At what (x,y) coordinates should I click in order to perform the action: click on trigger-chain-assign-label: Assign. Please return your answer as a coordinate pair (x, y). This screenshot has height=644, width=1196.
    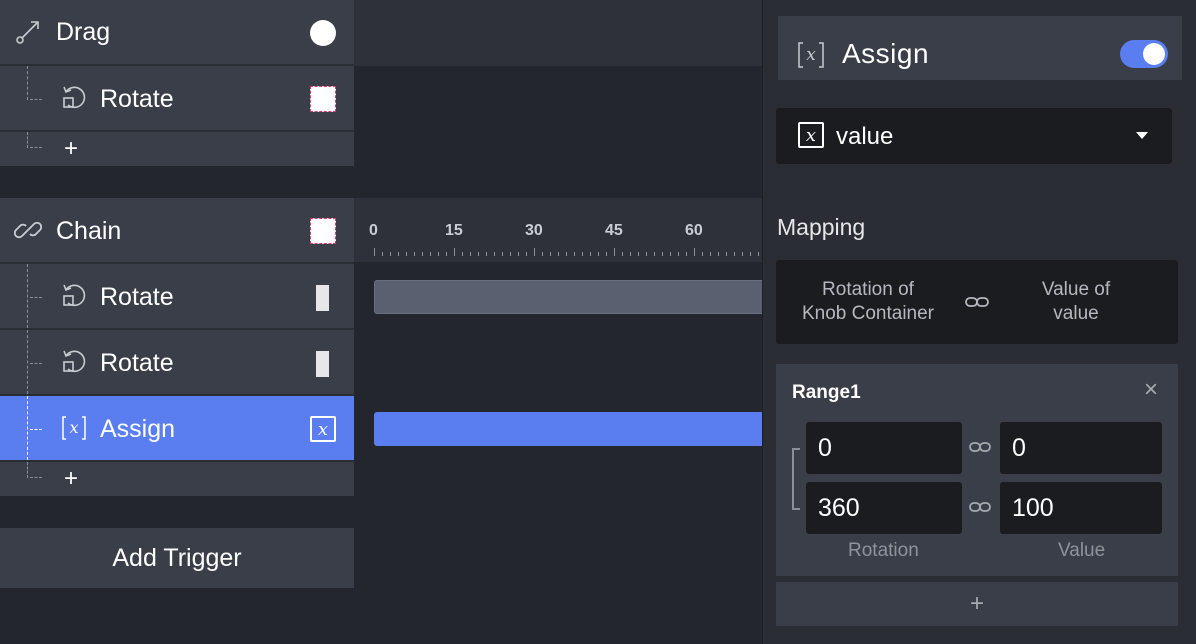
    Looking at the image, I should click on (138, 429).